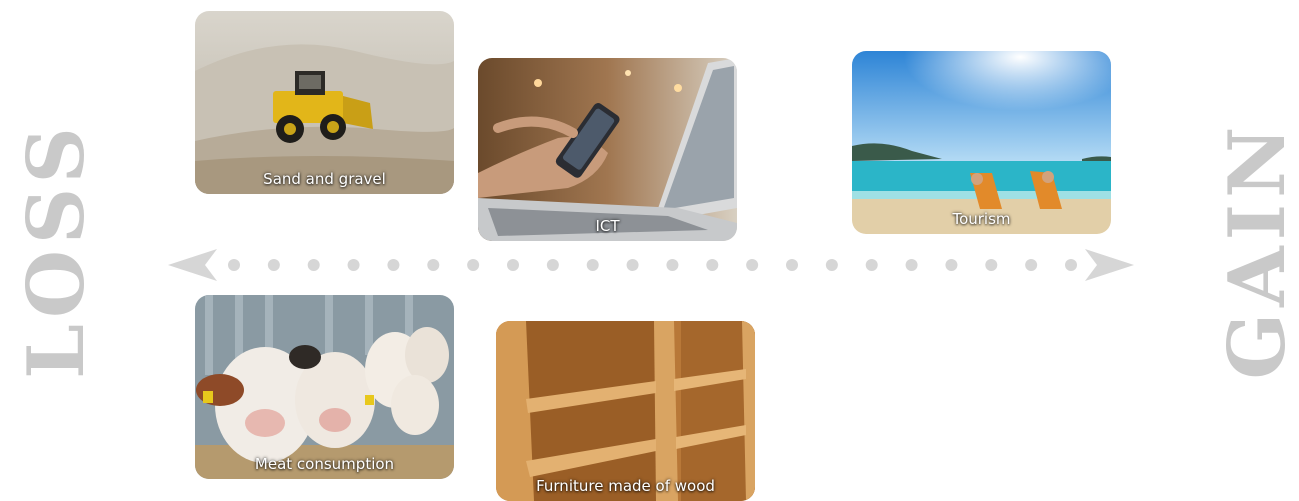  I want to click on ict-caption: ICT, so click(607, 226).